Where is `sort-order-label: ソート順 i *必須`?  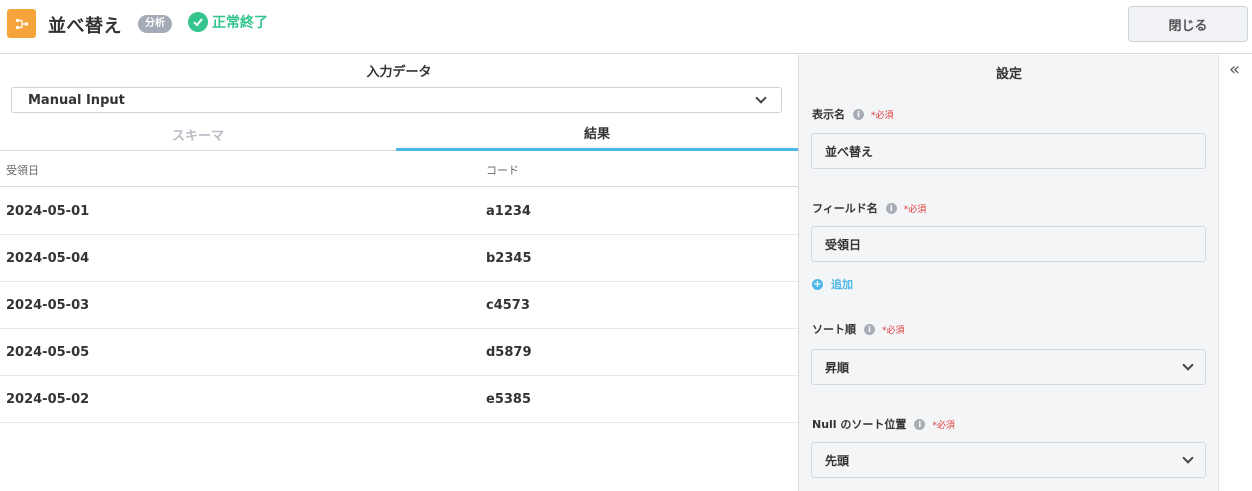
sort-order-label: ソート順 i *必須 is located at coordinates (858, 329).